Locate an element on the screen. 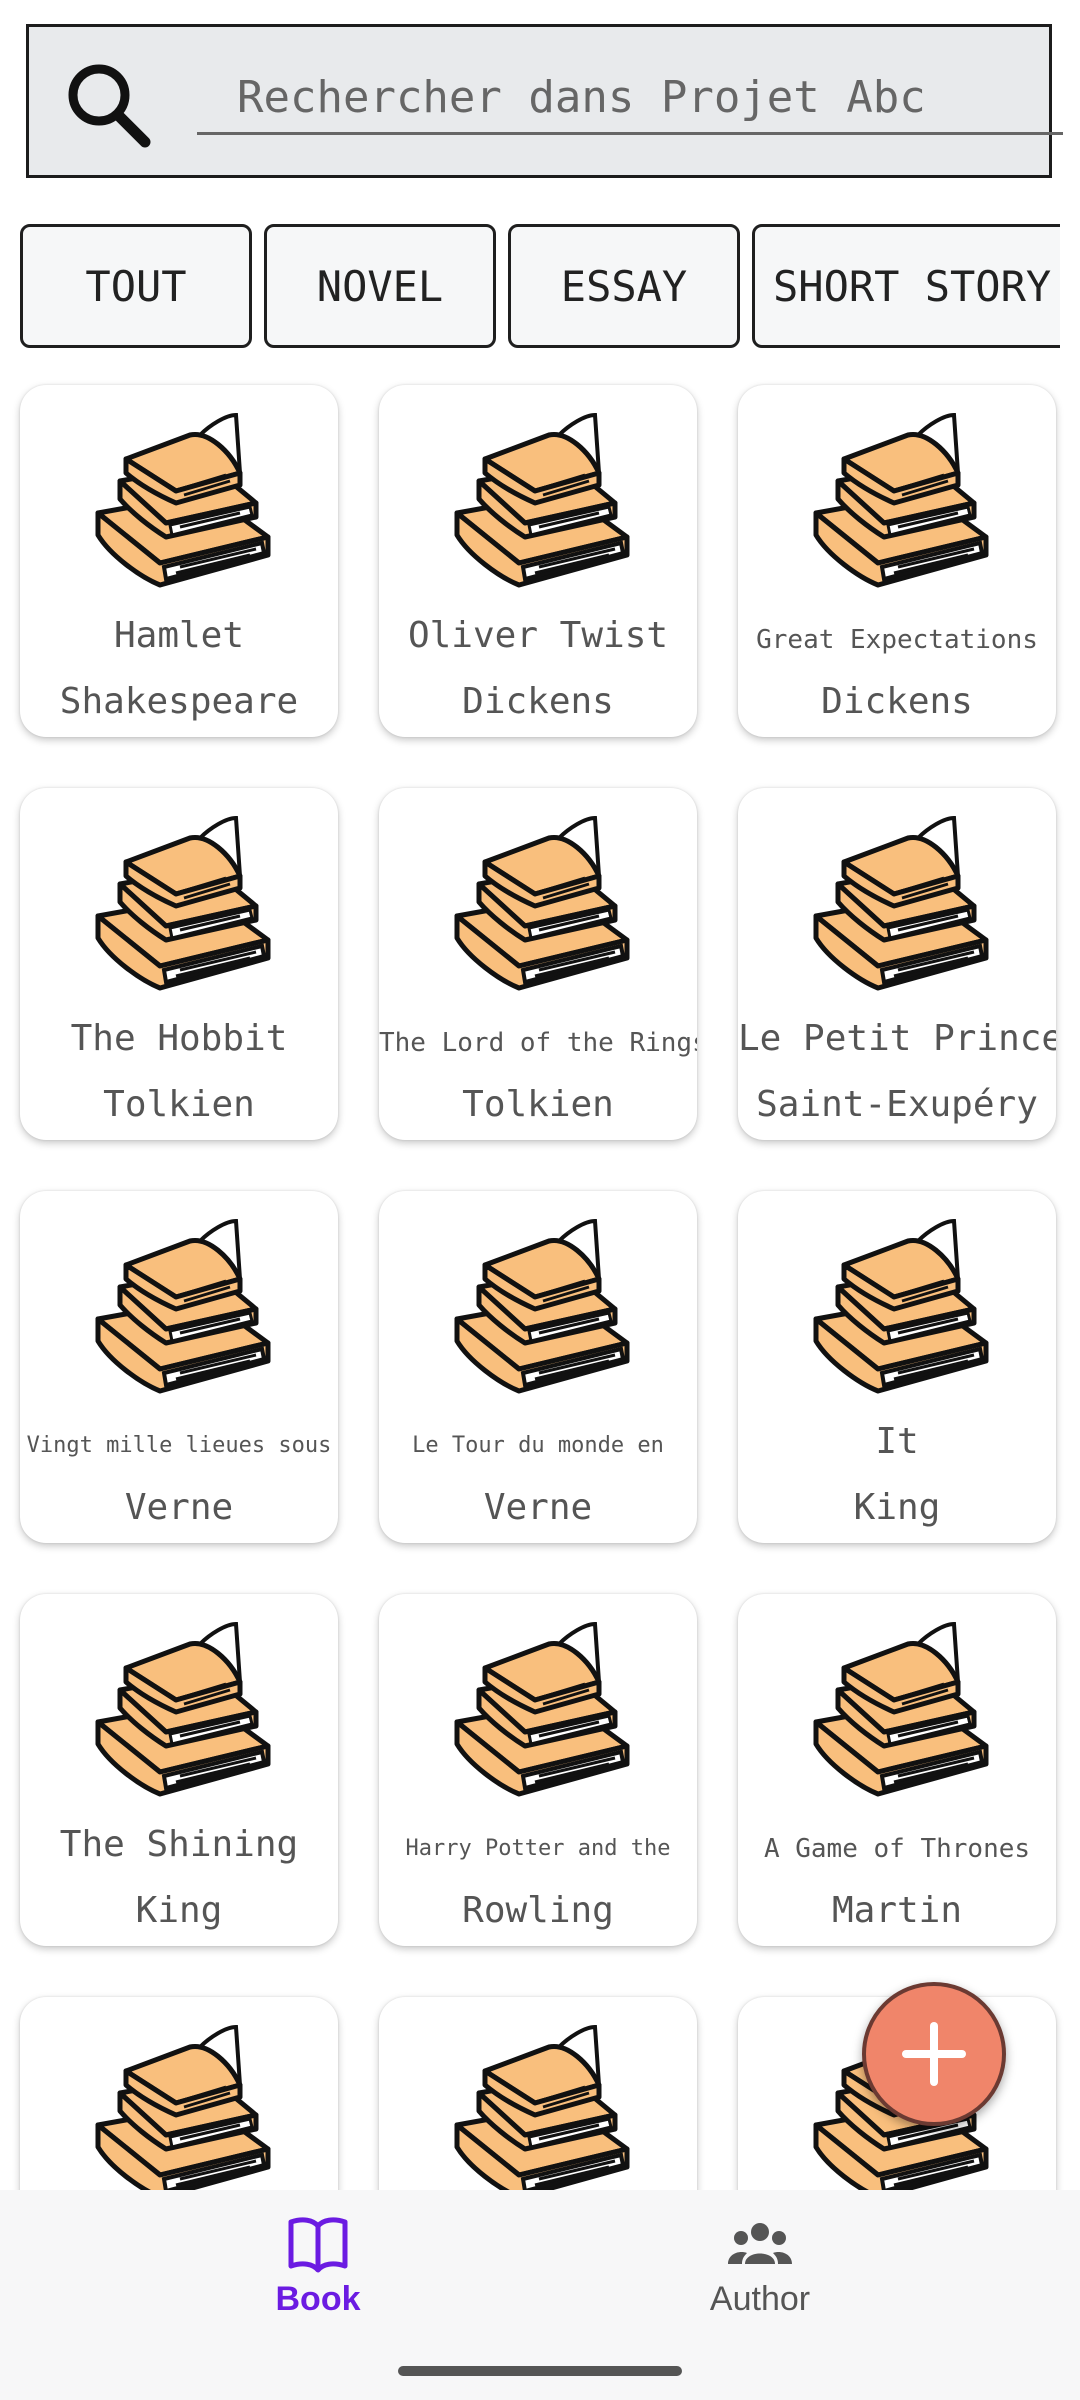 The image size is (1080, 2400). add-book-button is located at coordinates (934, 2054).